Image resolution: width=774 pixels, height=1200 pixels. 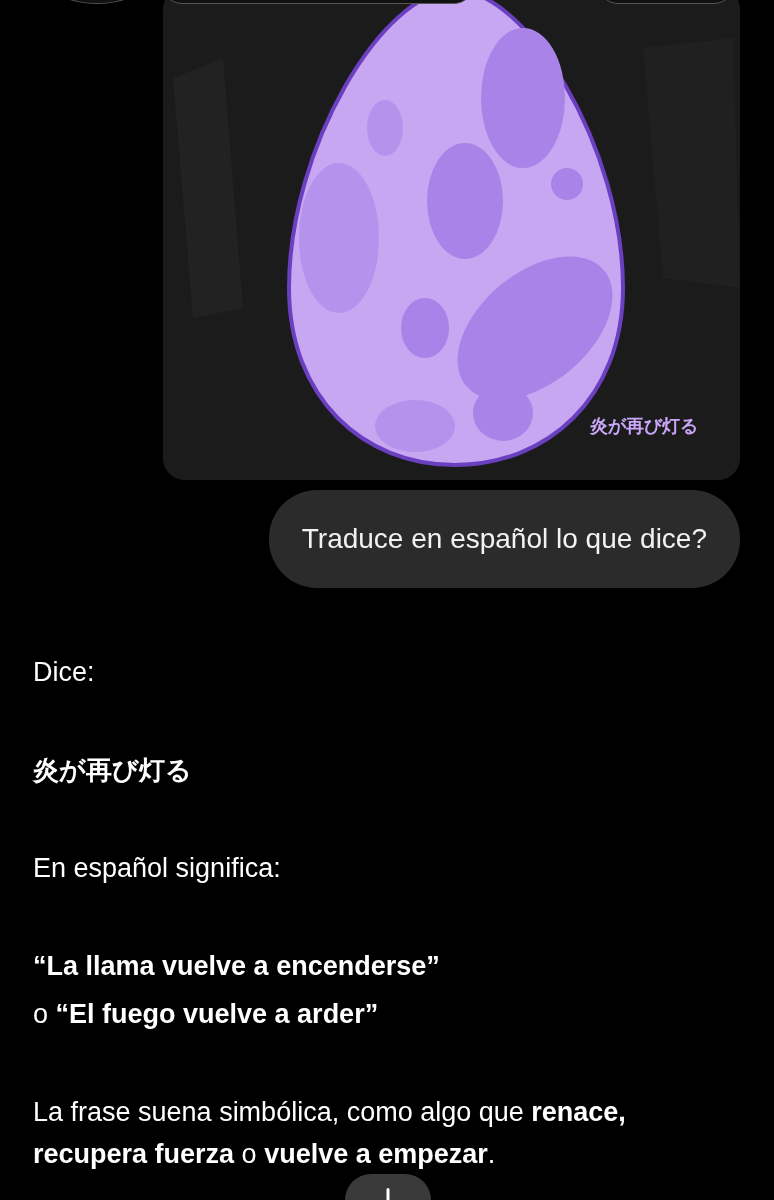 What do you see at coordinates (504, 539) in the screenshot?
I see `user-message: Traduce en español lo que dice?` at bounding box center [504, 539].